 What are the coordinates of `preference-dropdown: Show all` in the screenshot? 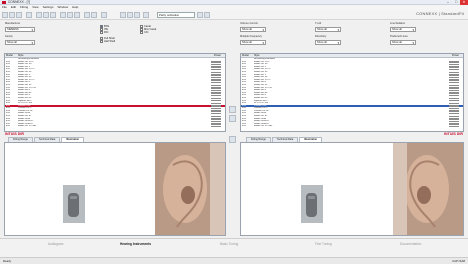 It's located at (403, 42).